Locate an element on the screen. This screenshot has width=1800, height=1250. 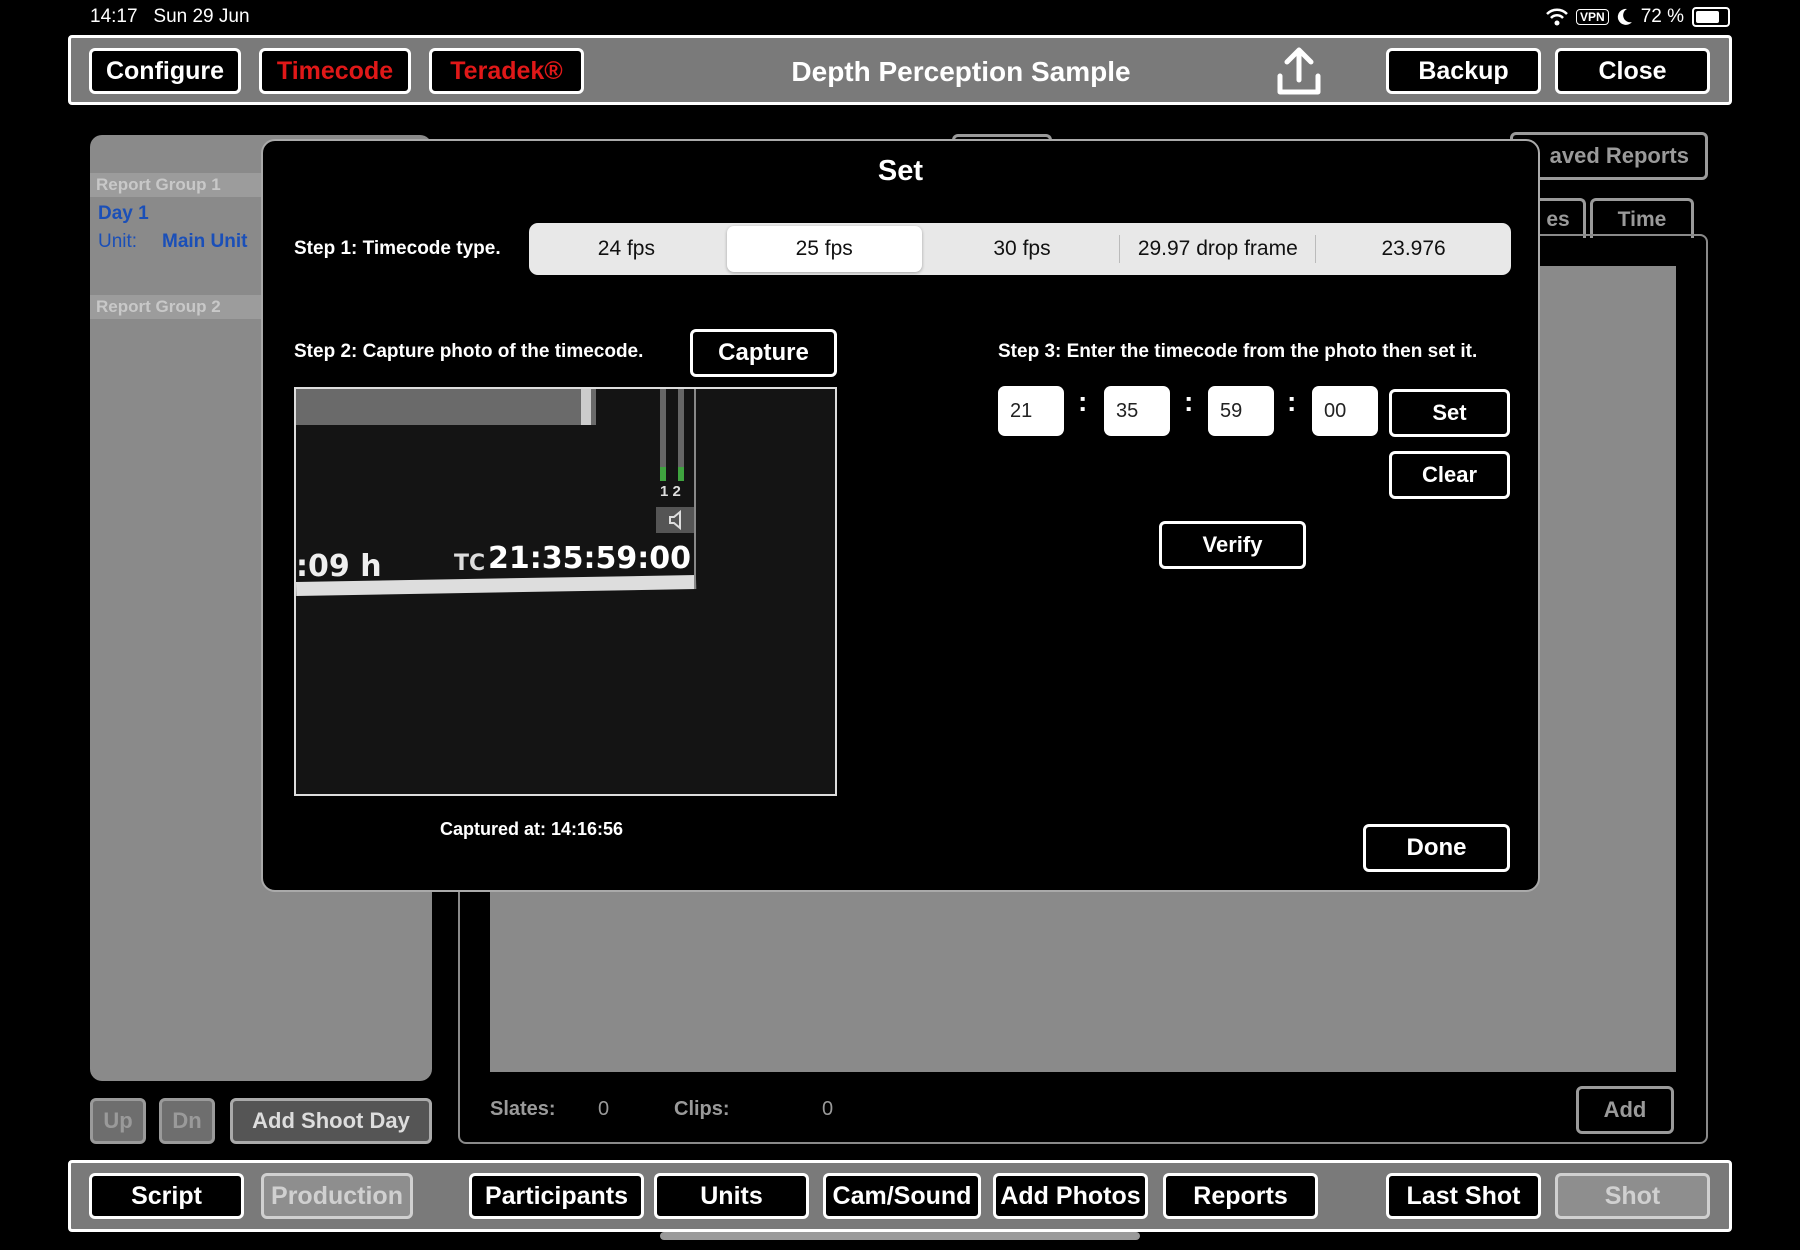
captured-at-label: Captured at: 14:16:56 is located at coordinates (532, 829).